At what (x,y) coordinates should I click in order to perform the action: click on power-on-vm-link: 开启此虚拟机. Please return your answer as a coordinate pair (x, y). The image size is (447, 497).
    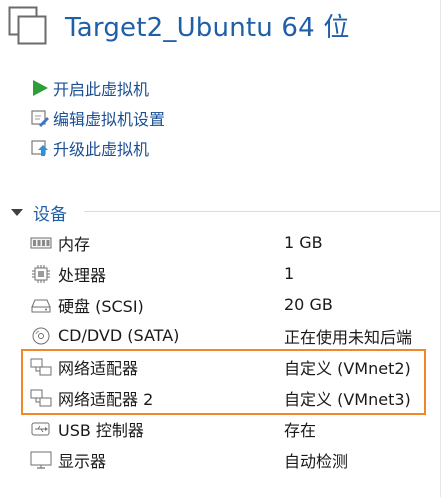
    Looking at the image, I should click on (97, 88).